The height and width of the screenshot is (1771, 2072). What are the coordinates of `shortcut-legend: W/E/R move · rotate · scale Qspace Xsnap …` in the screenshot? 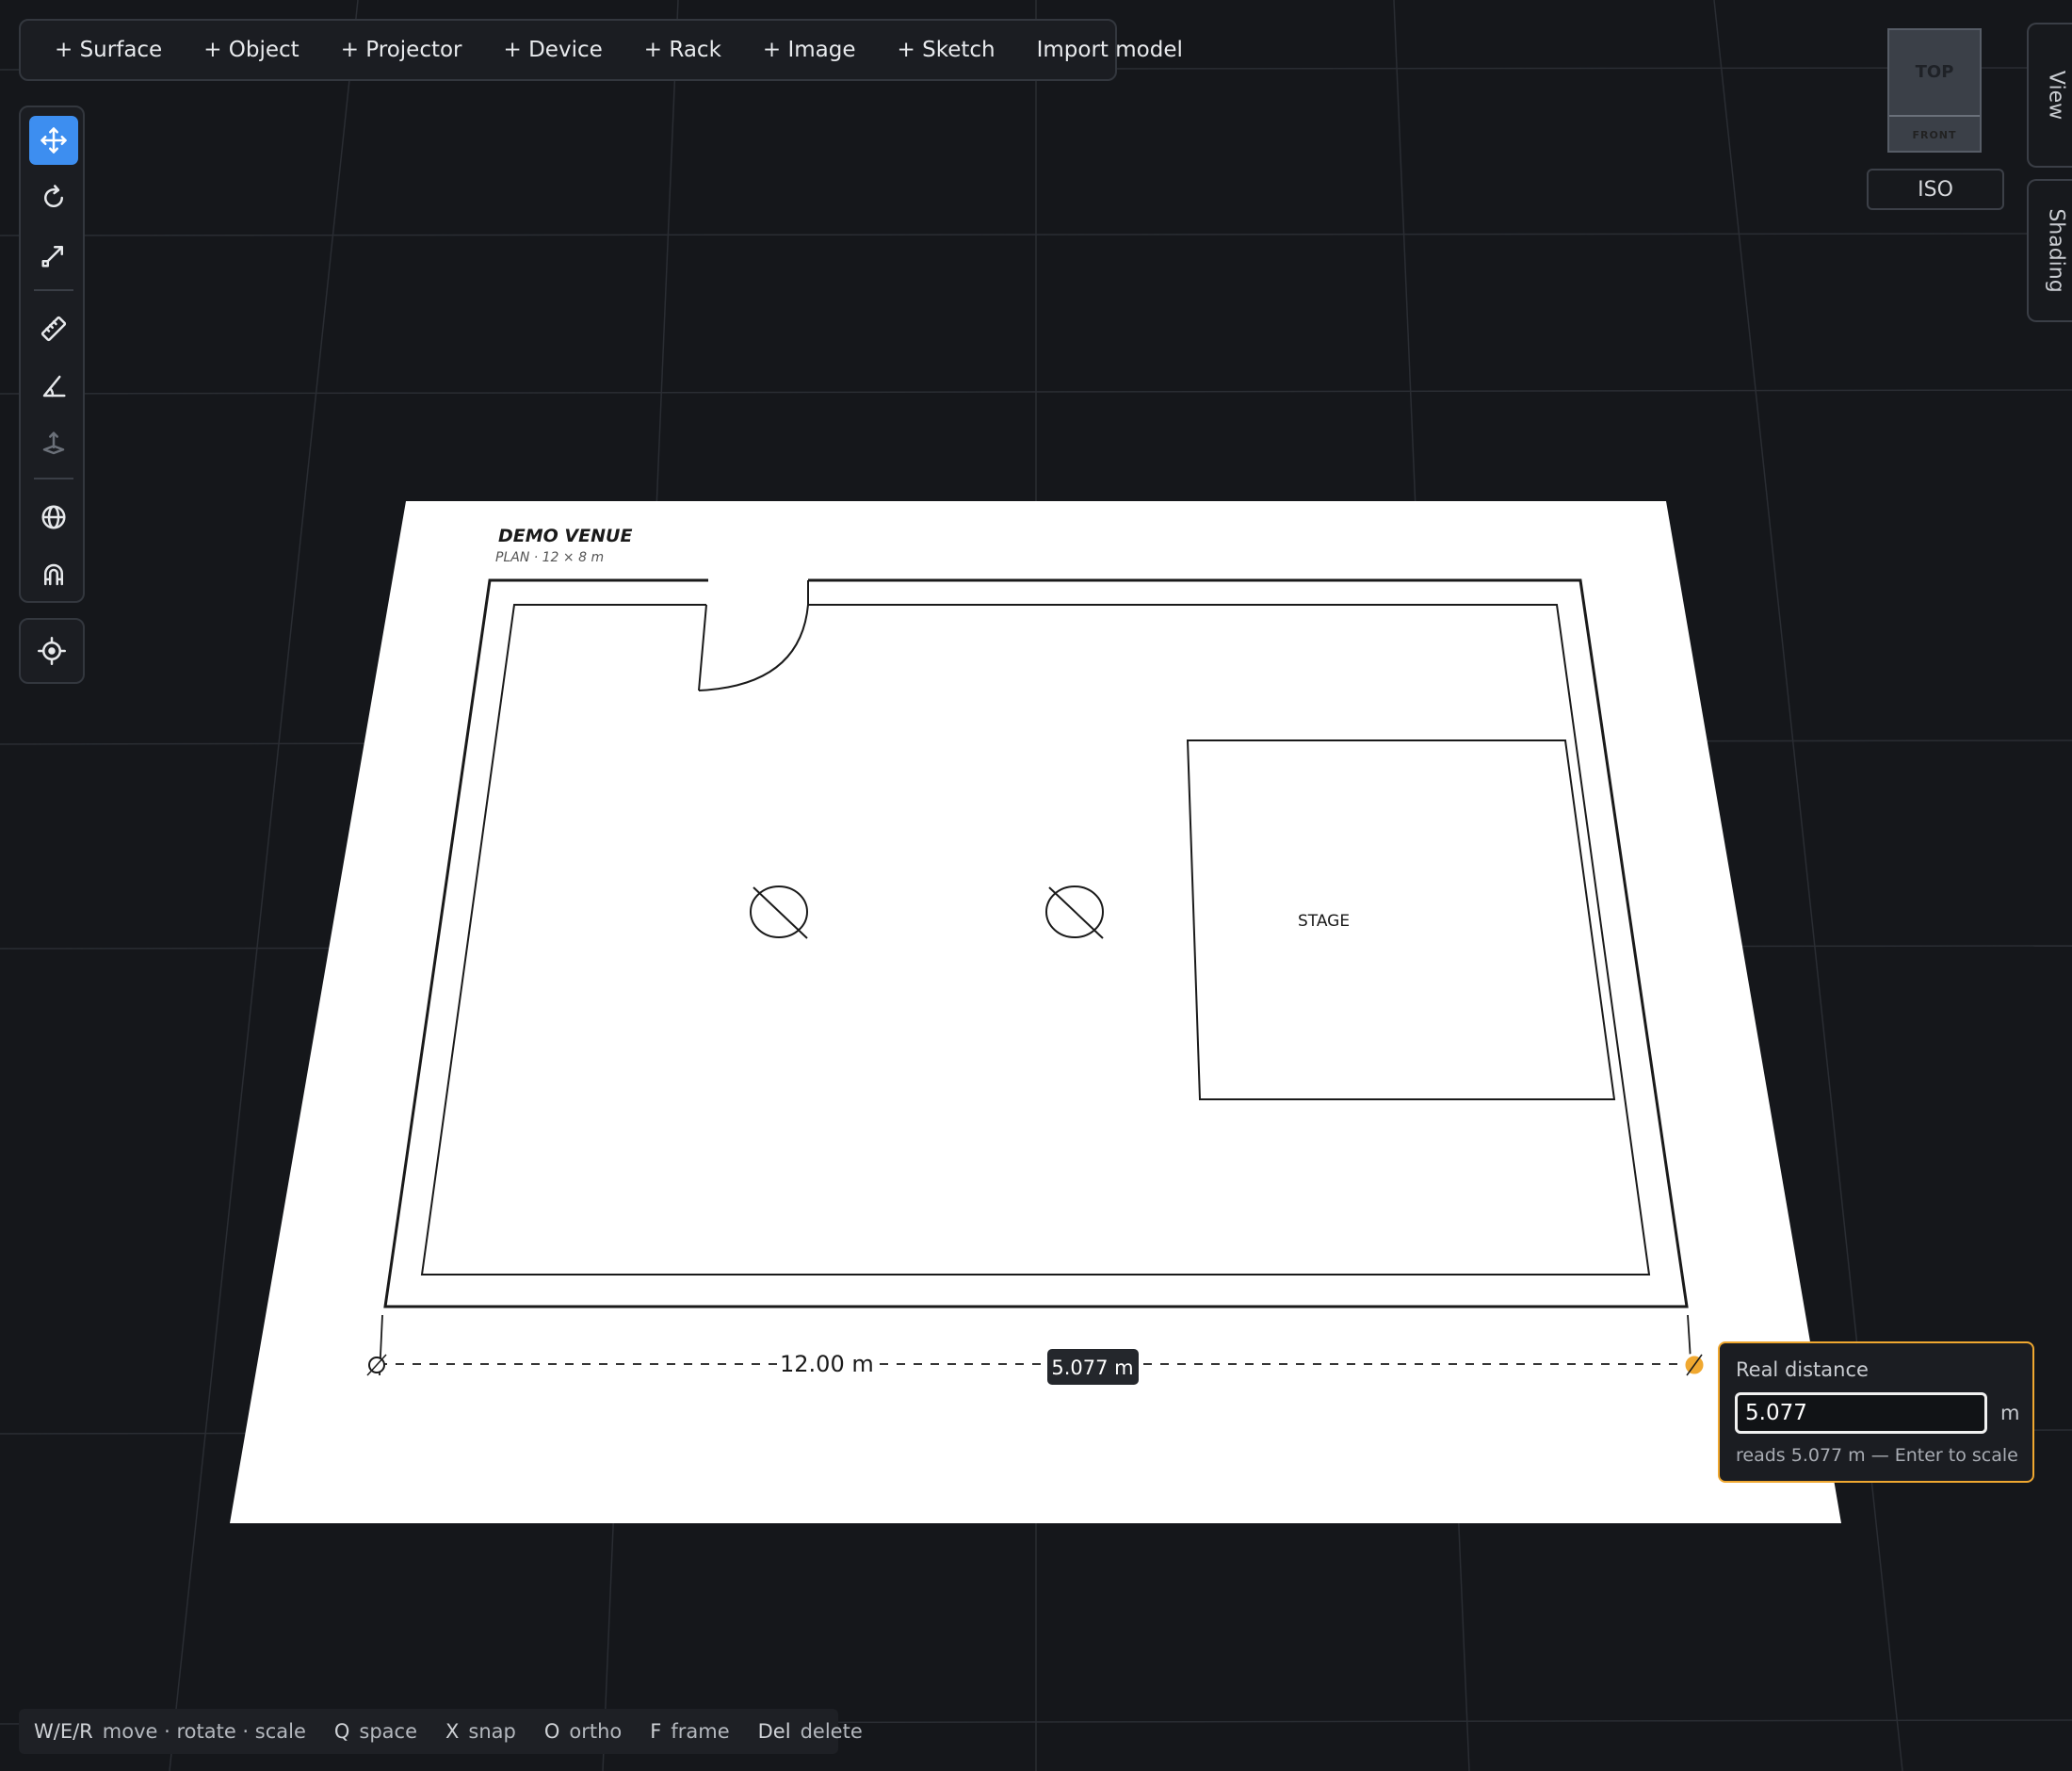 It's located at (441, 1731).